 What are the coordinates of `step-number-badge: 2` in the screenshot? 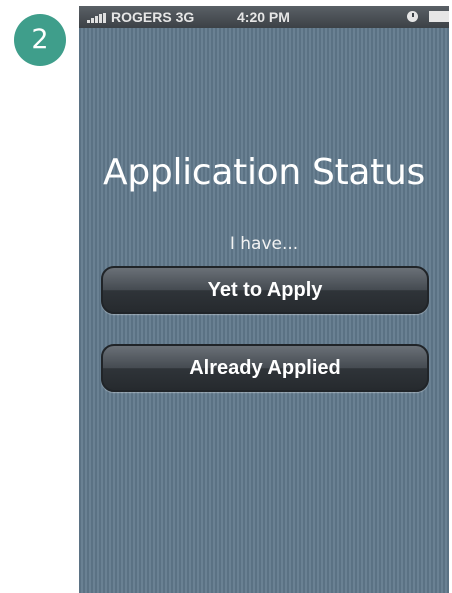 It's located at (40, 40).